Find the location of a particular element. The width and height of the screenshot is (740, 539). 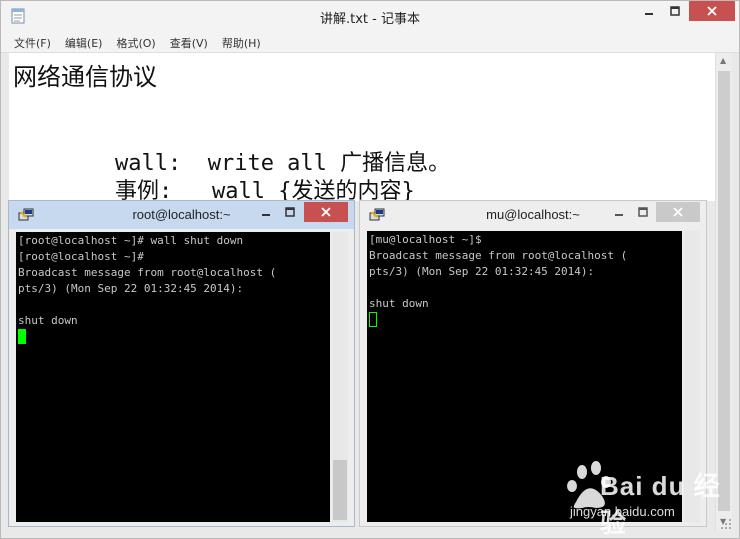

notepad-titlebar: 讲解.txt - 记事本 is located at coordinates (370, 16).